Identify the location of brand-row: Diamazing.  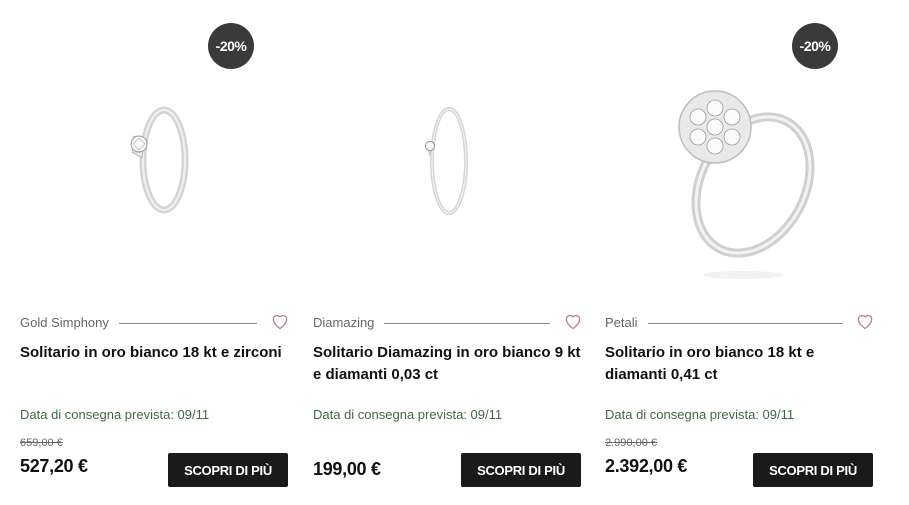
(448, 322).